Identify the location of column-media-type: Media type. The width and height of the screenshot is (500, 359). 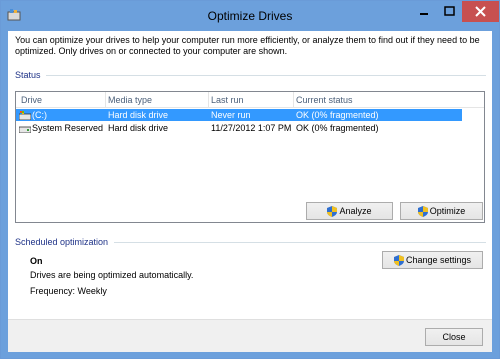
(130, 100).